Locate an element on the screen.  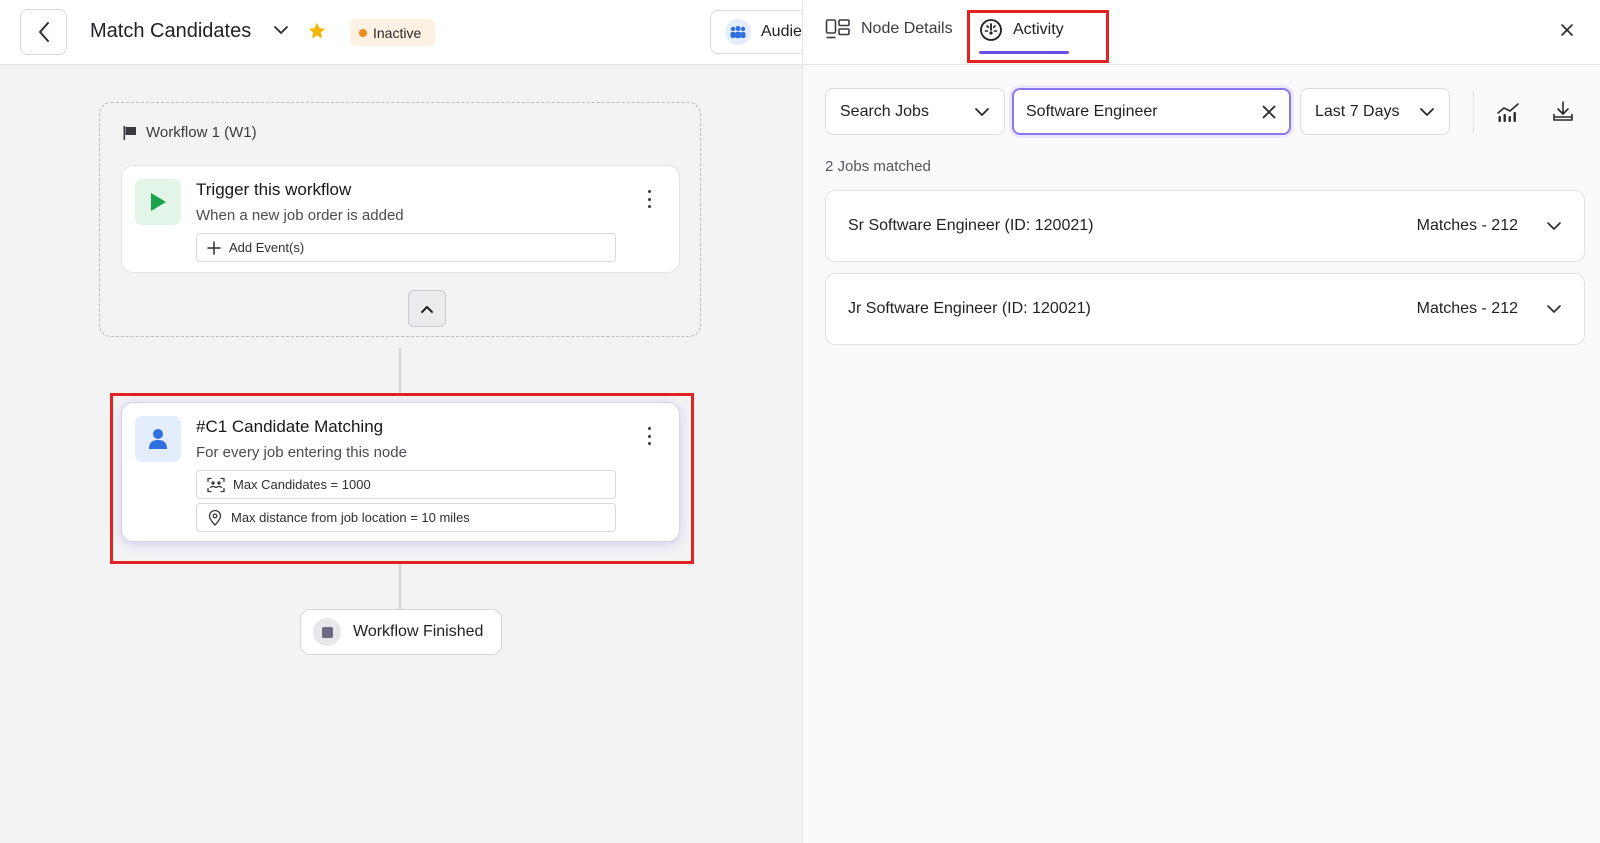
job-title: Sr Software Engineer (ID: 120021) is located at coordinates (971, 225).